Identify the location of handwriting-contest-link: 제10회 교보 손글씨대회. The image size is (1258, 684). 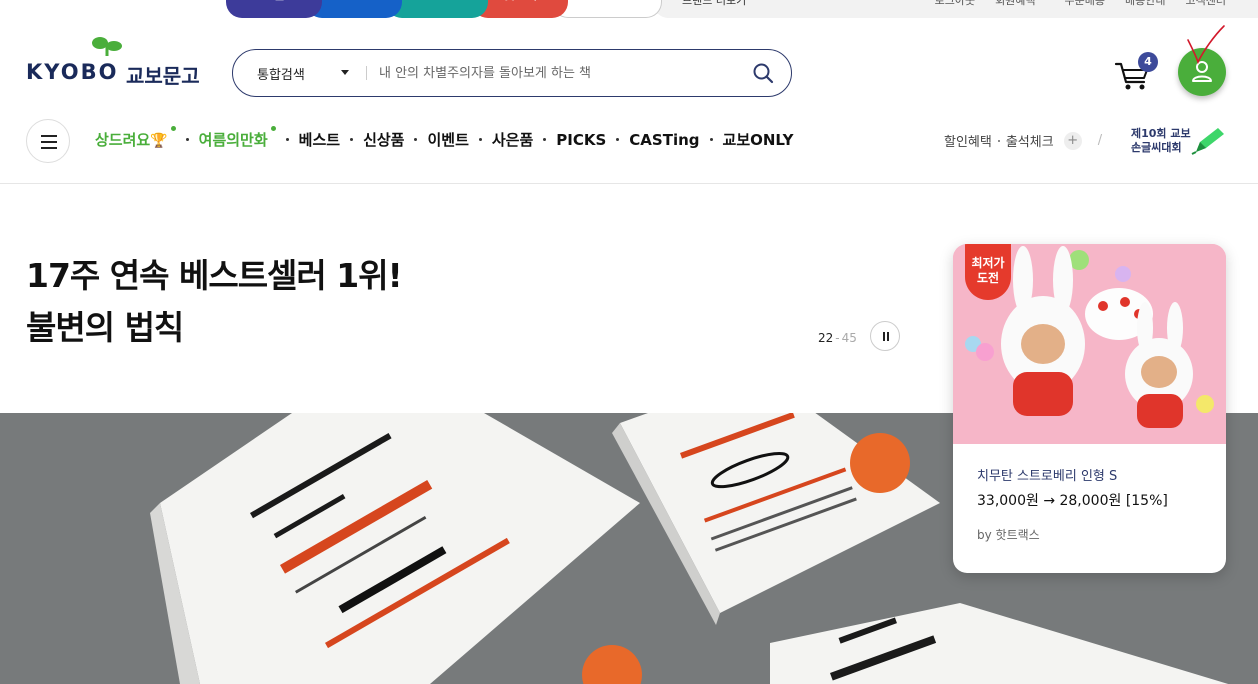
(1161, 141).